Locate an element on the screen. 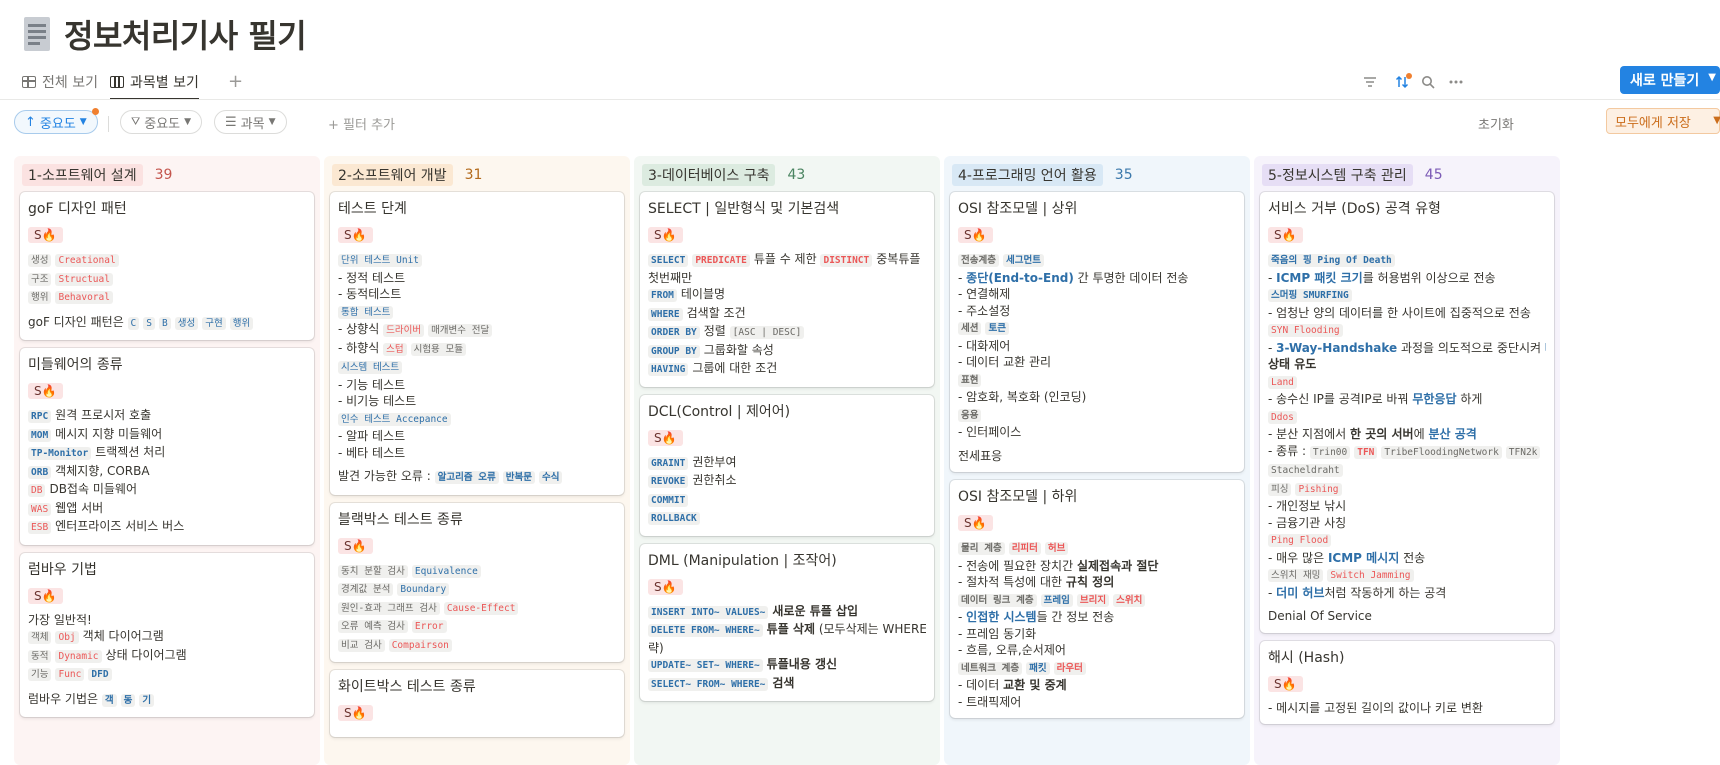  card-text: - 금융기관 사칭 is located at coordinates (1307, 522).